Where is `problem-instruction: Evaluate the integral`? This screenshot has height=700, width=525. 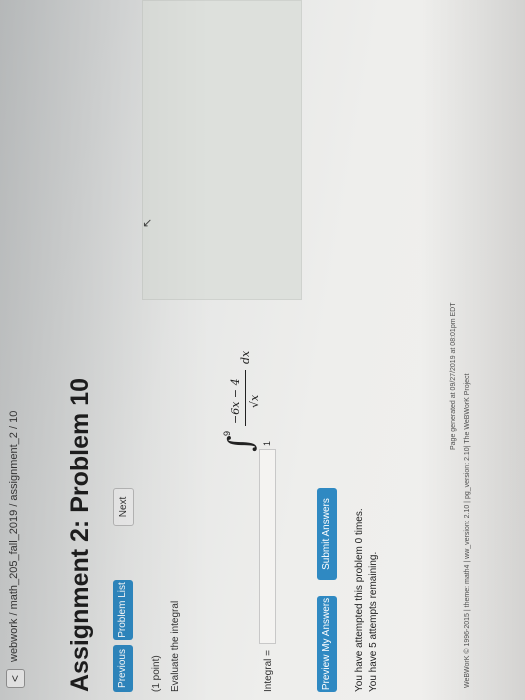
problem-instruction: Evaluate the integral is located at coordinates (175, 646).